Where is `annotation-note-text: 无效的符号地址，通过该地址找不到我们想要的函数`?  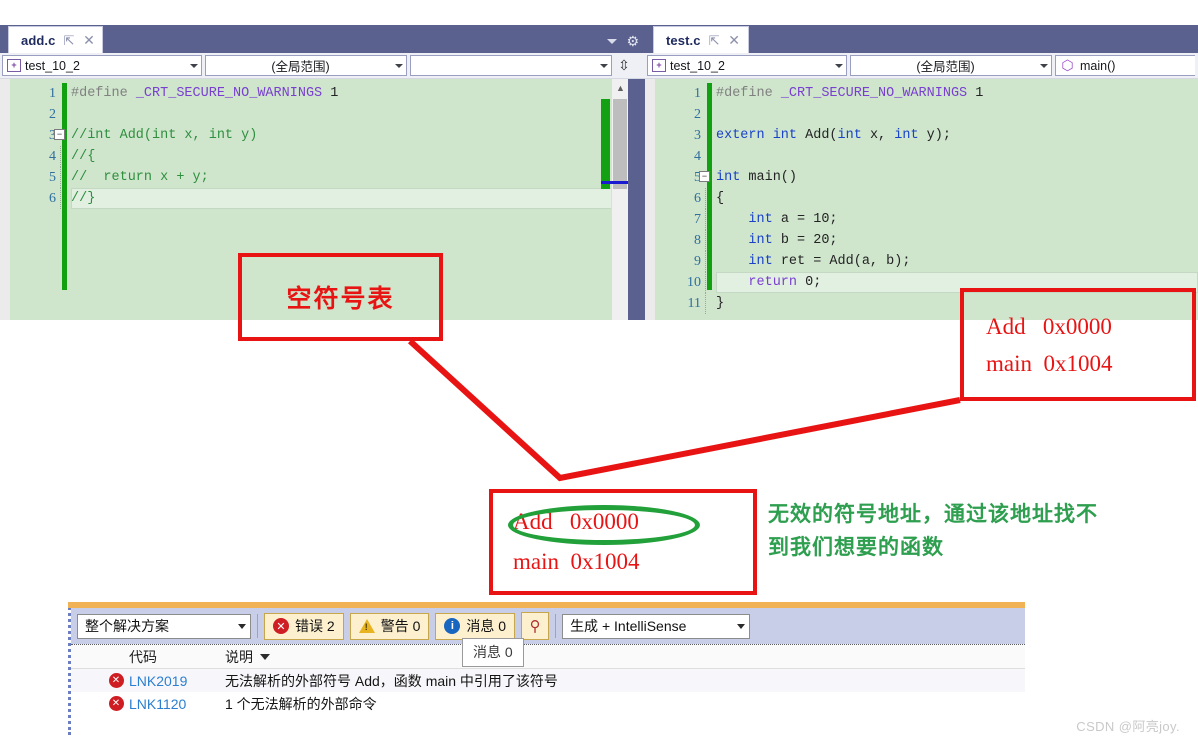
annotation-note-text: 无效的符号地址，通过该地址找不到我们想要的函数 is located at coordinates (933, 530).